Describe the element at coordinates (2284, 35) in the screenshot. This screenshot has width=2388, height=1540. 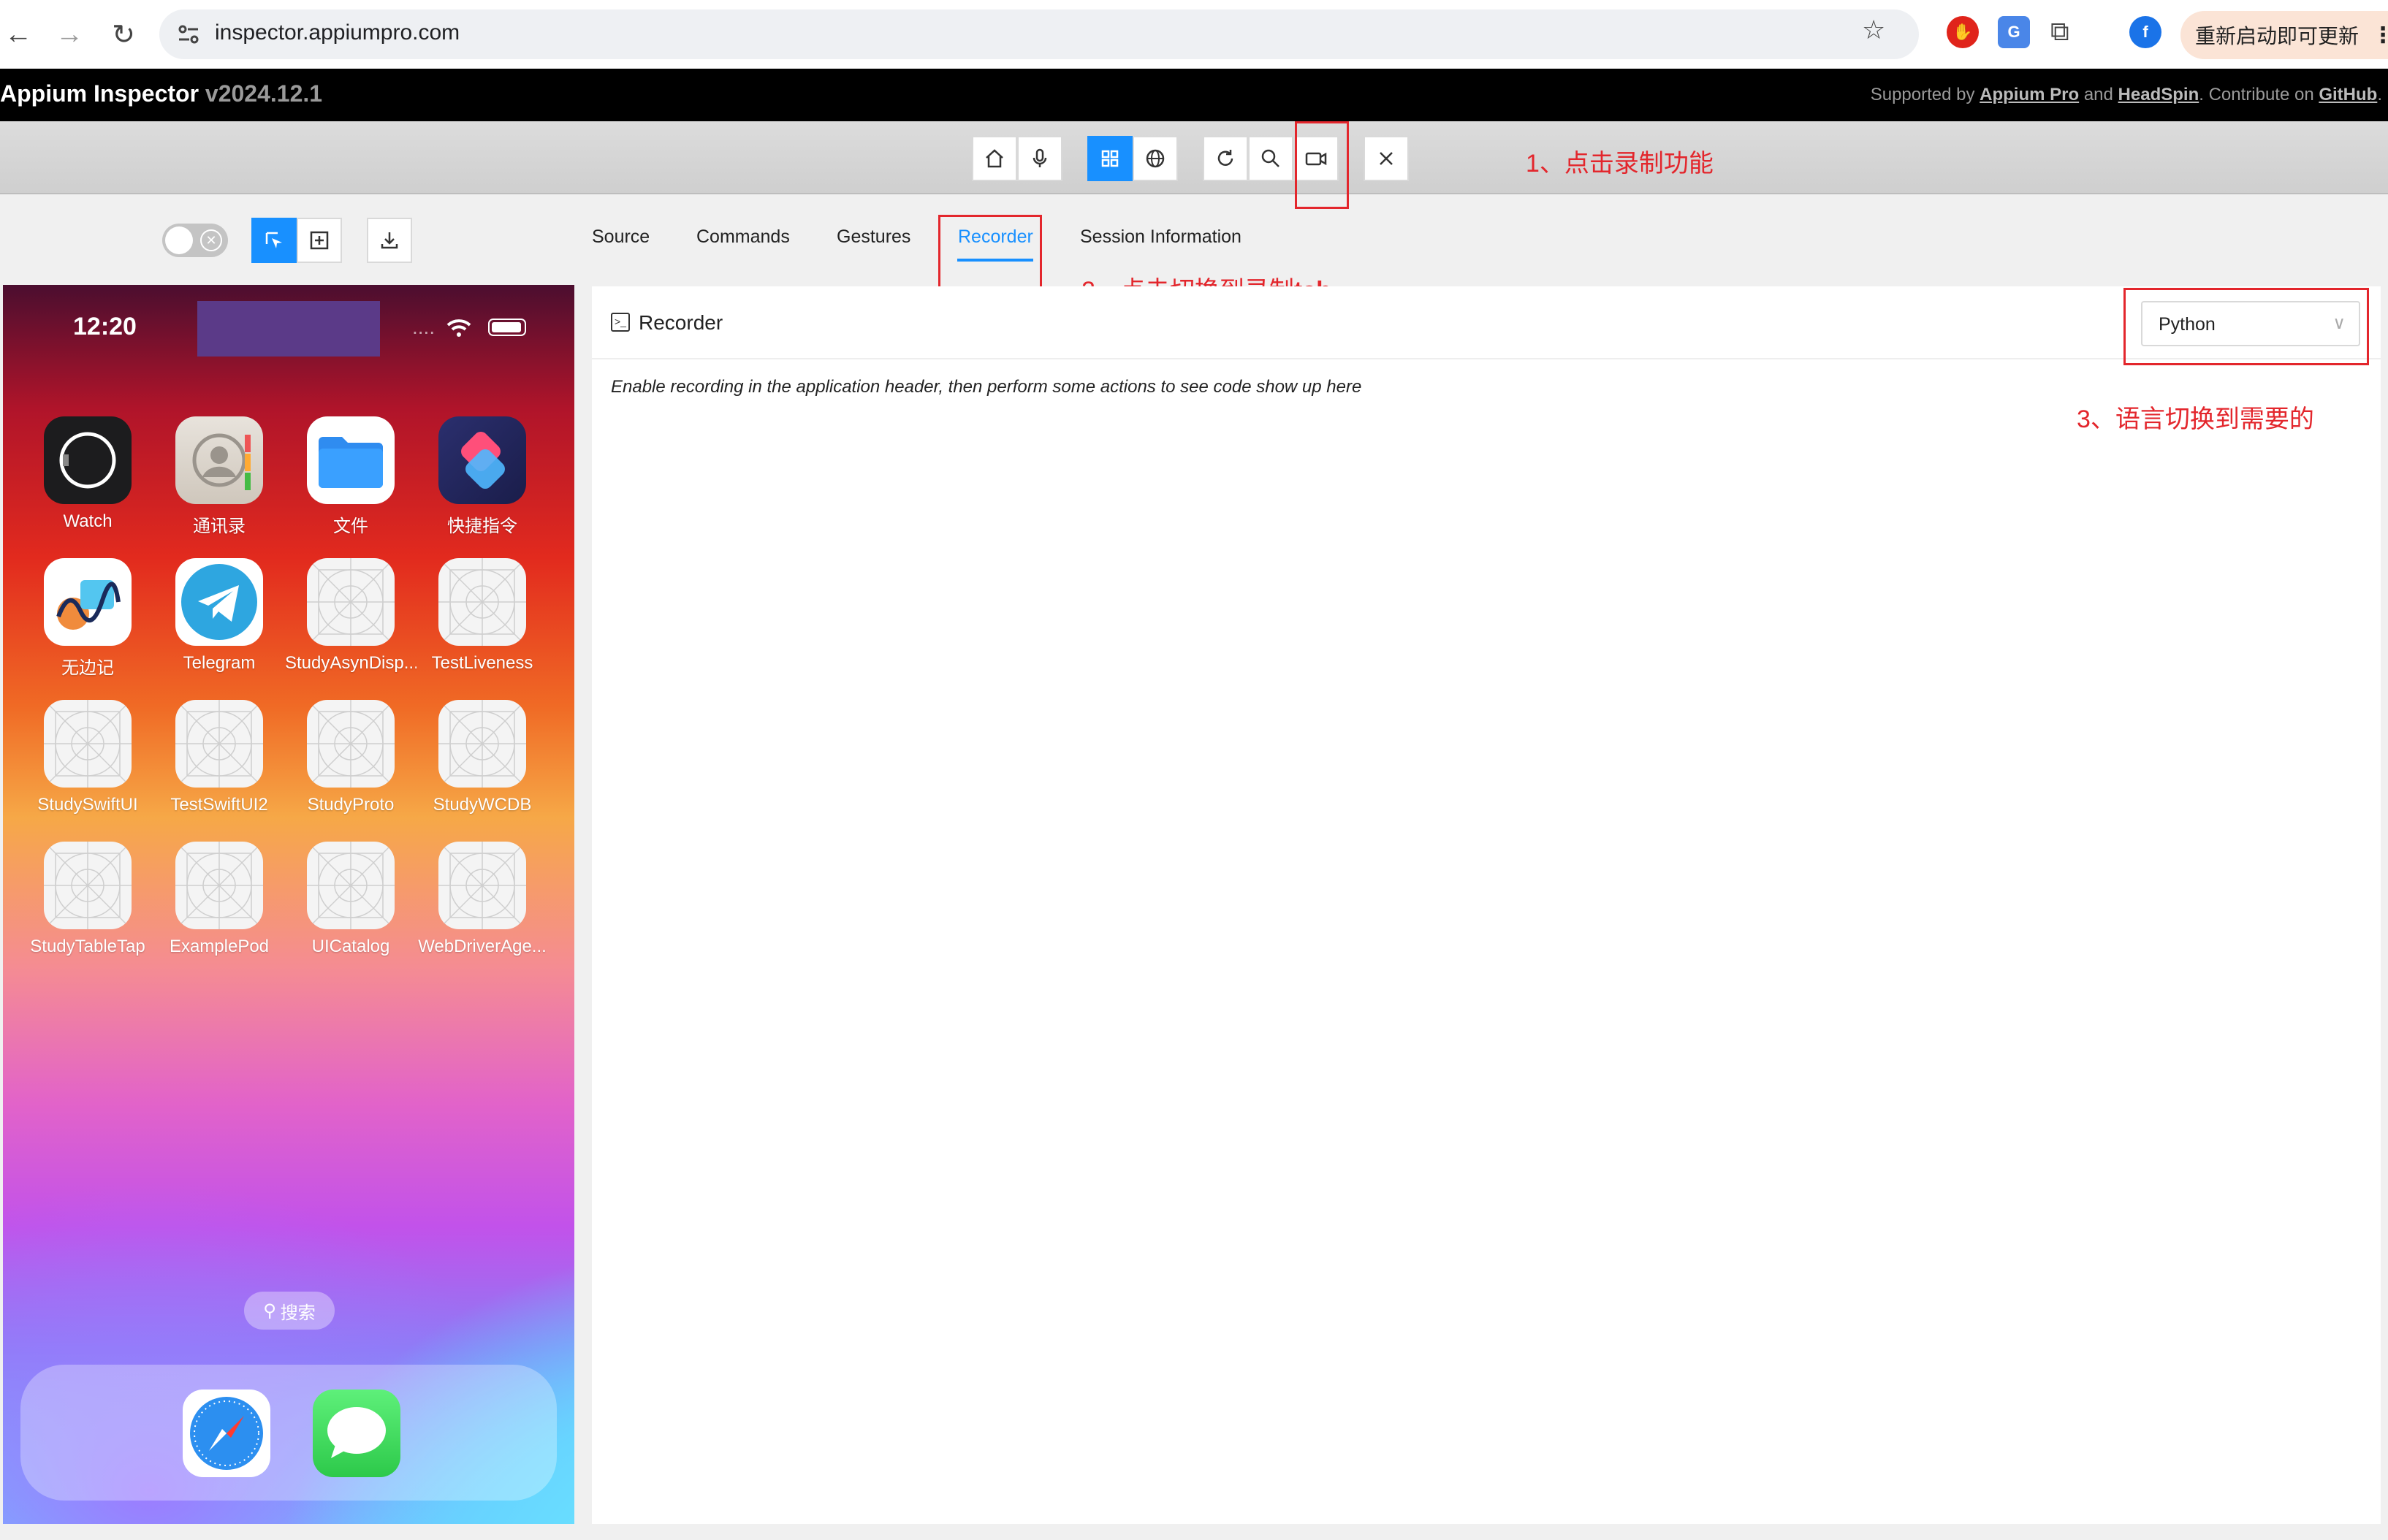
I see `update-button: 重新启动即可更新 ⋮` at that location.